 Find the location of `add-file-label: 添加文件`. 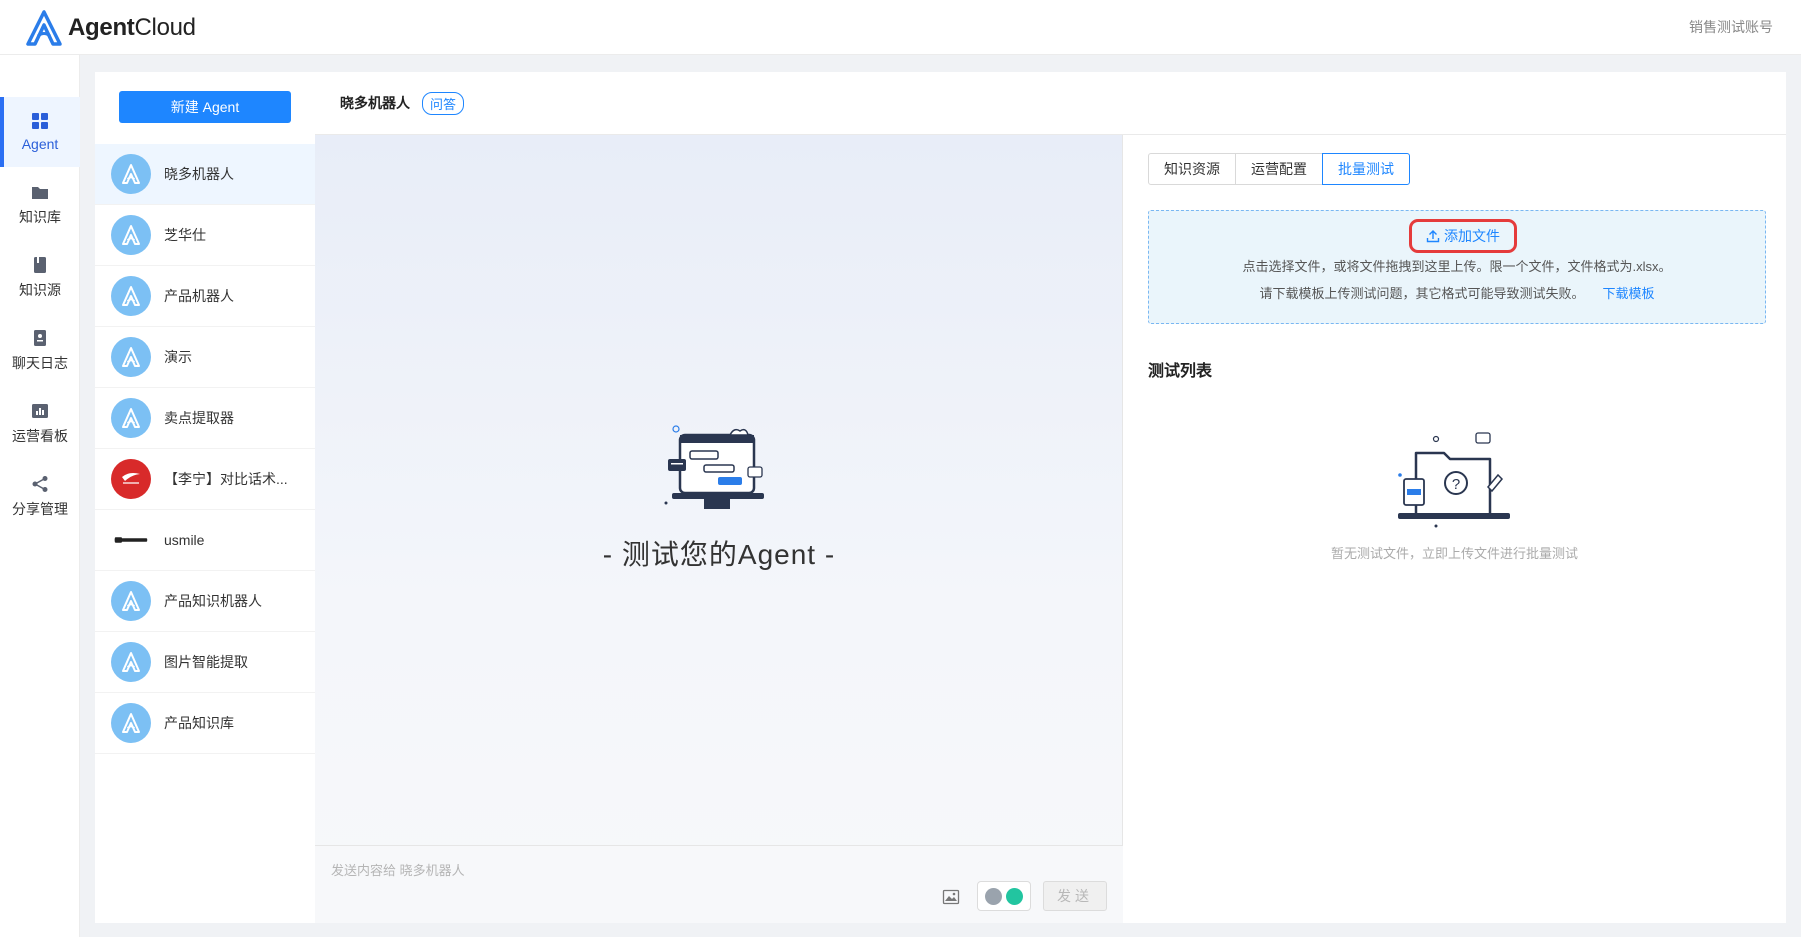

add-file-label: 添加文件 is located at coordinates (1472, 236).